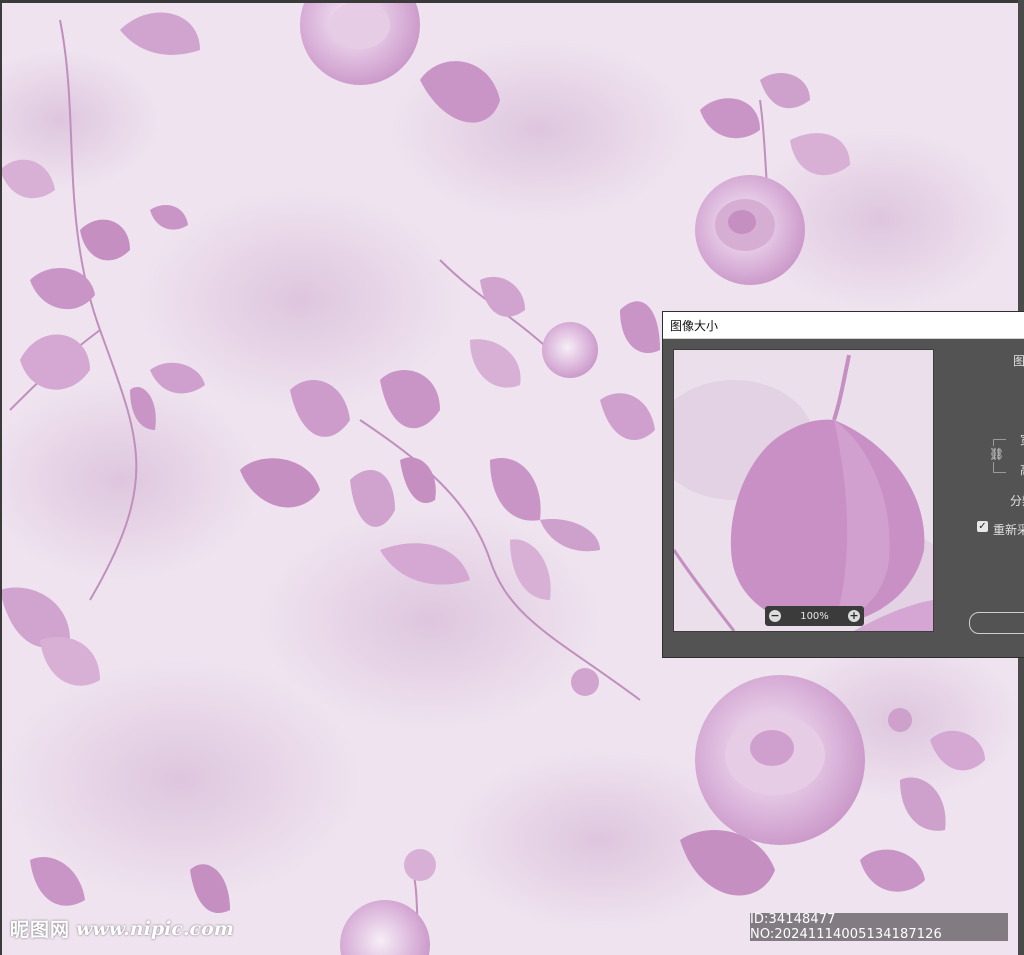 Image resolution: width=1024 pixels, height=955 pixels. I want to click on resample-checkbox: ✓, so click(982, 526).